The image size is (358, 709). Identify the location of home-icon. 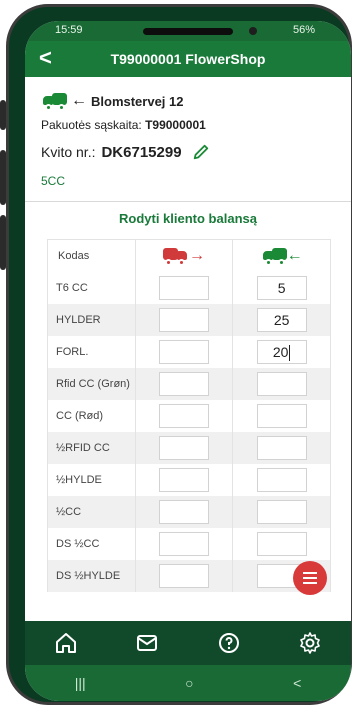
(66, 643).